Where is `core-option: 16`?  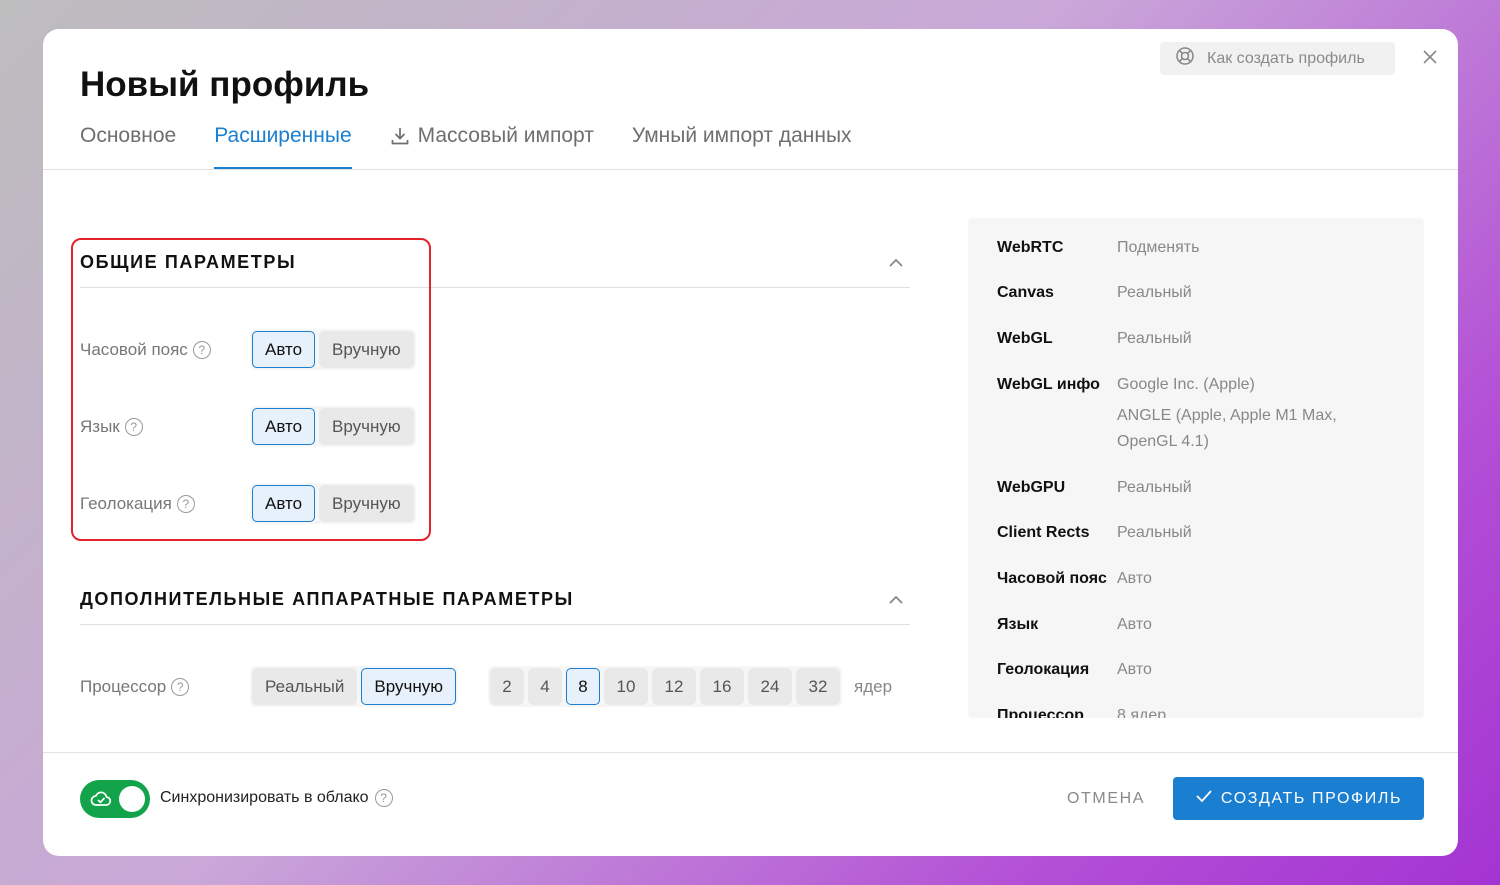
core-option: 16 is located at coordinates (722, 686).